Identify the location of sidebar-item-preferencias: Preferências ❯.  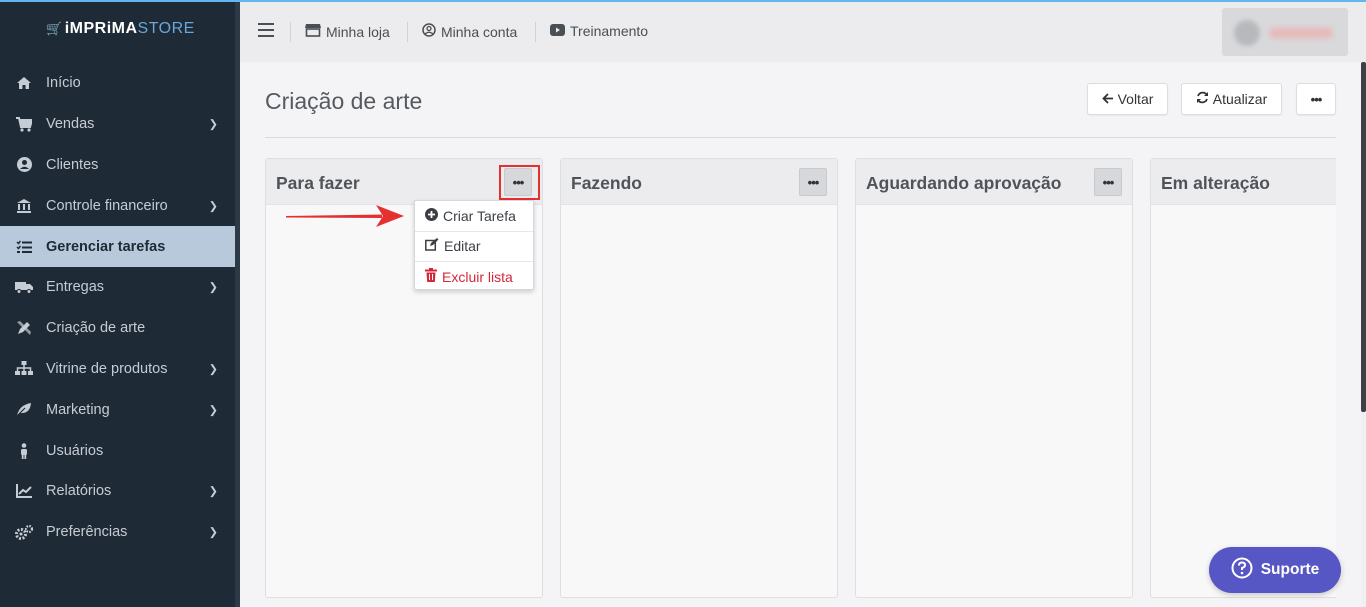
(117, 532).